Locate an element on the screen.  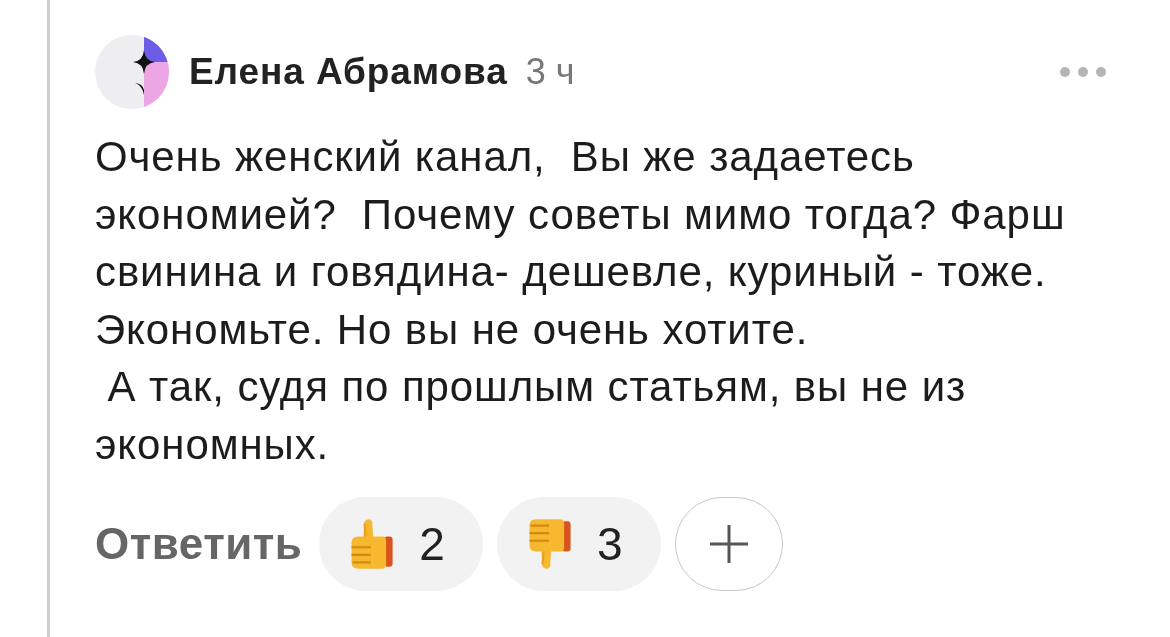
author-name: Елена Абрамова is located at coordinates (348, 72).